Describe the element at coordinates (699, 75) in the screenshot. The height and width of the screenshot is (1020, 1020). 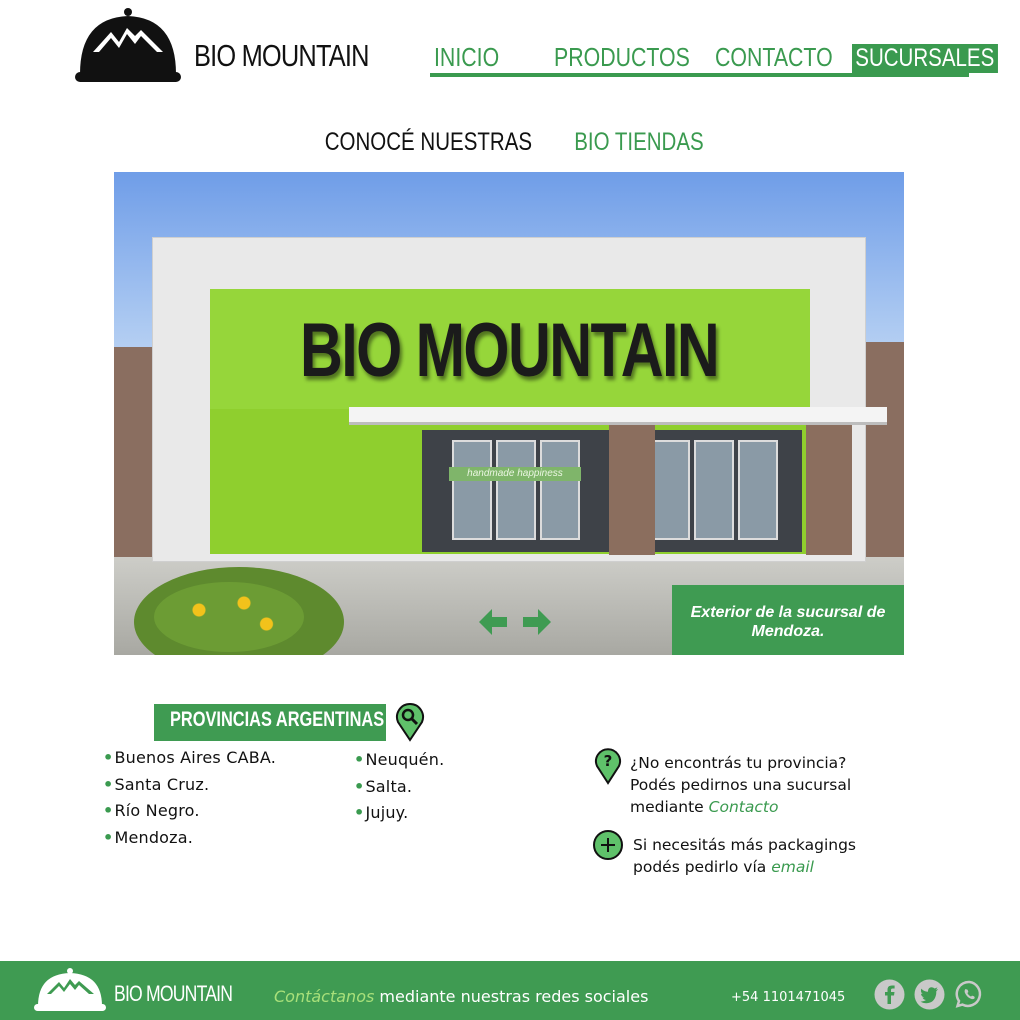
I see `nav-underline` at that location.